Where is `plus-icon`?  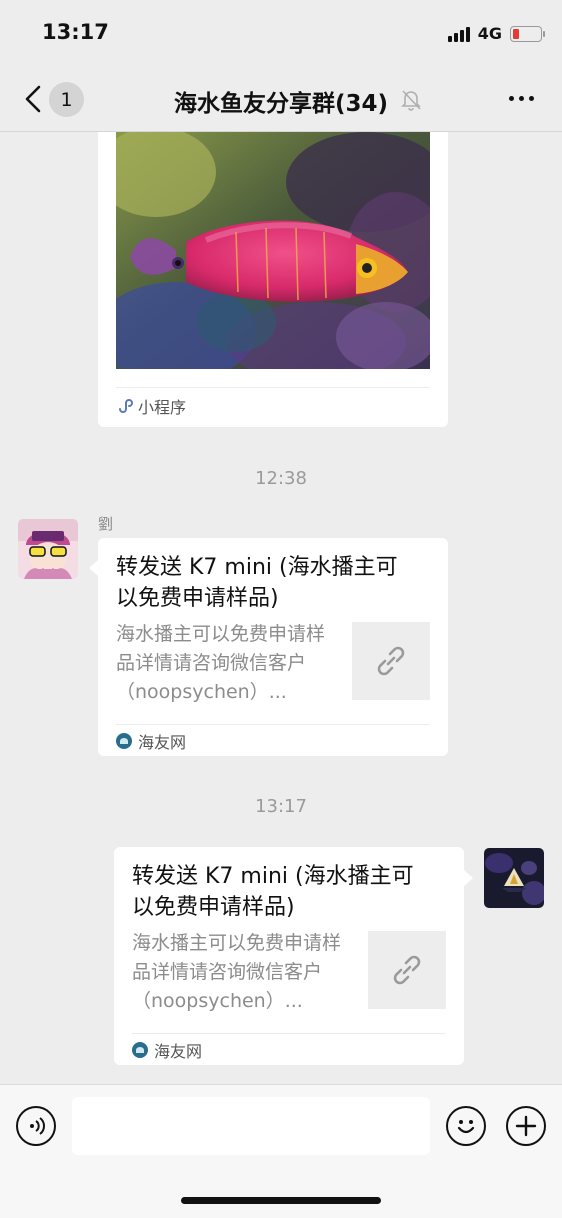 plus-icon is located at coordinates (526, 1126).